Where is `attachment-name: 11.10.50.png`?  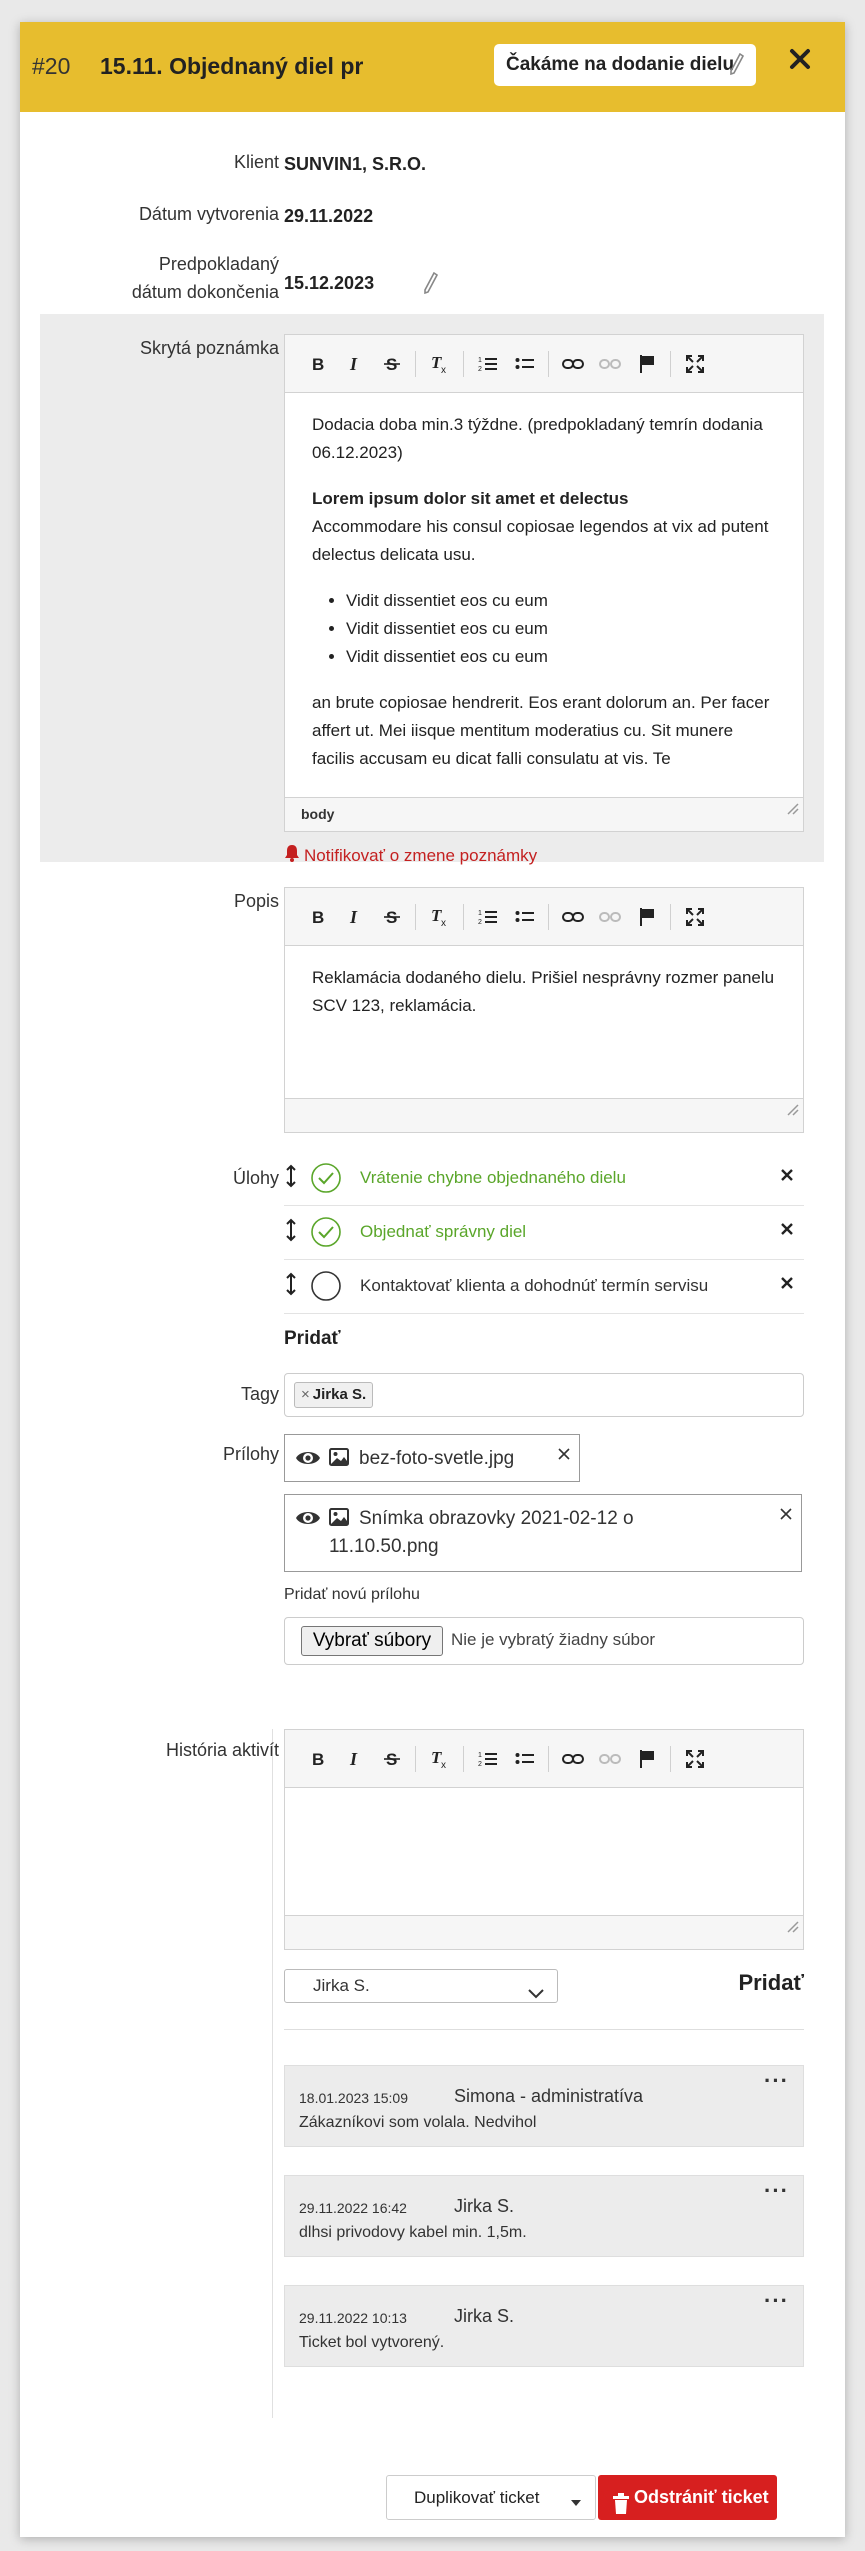 attachment-name: 11.10.50.png is located at coordinates (384, 1547).